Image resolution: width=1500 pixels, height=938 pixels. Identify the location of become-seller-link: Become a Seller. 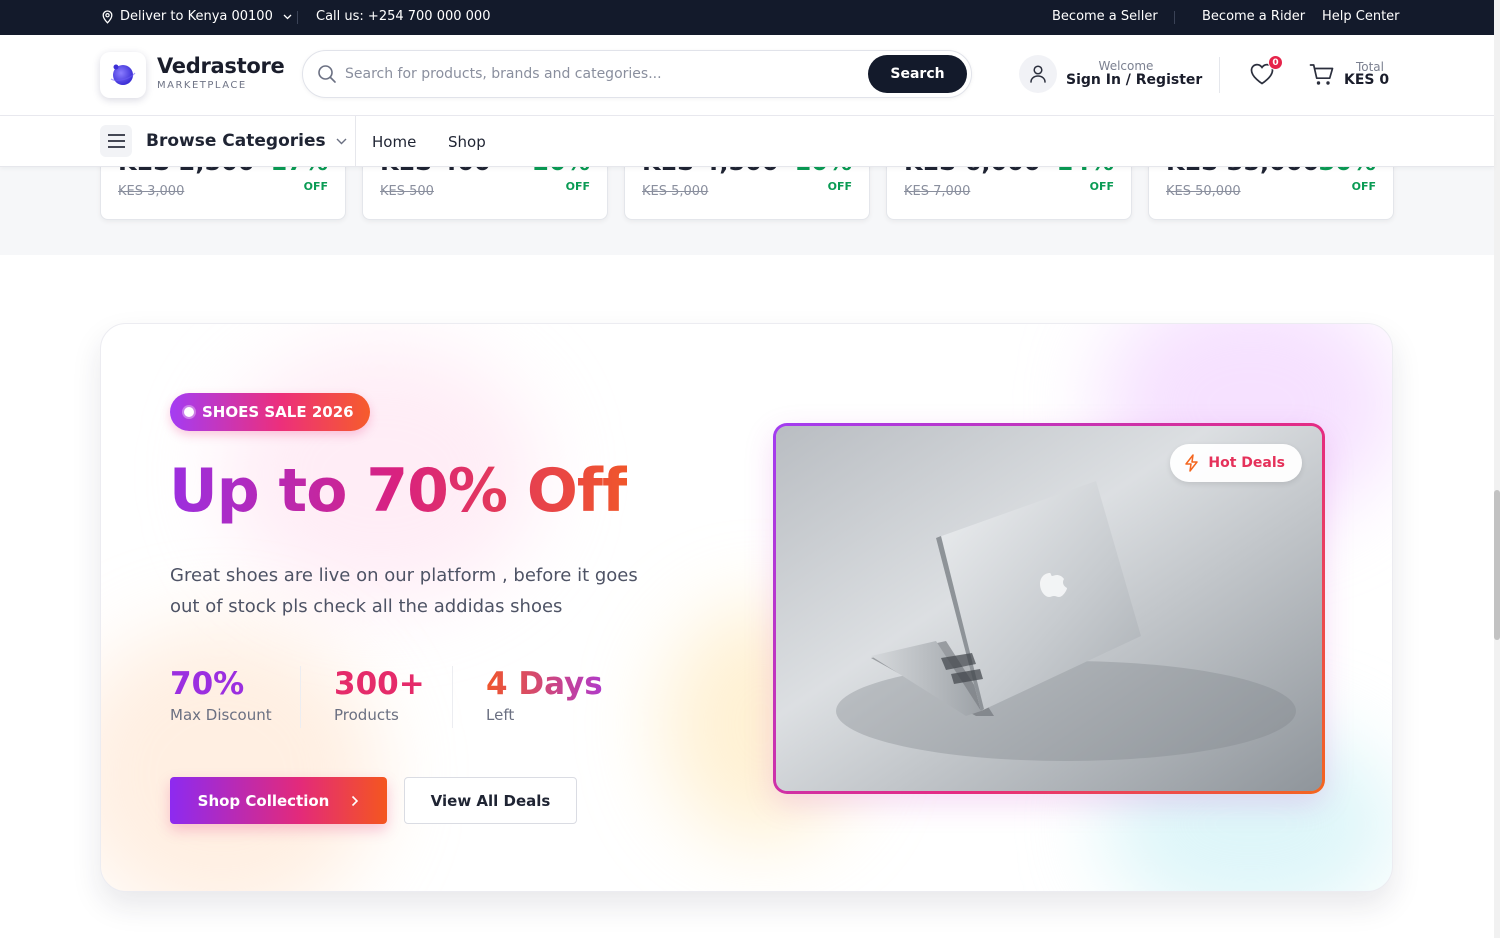
(1105, 16).